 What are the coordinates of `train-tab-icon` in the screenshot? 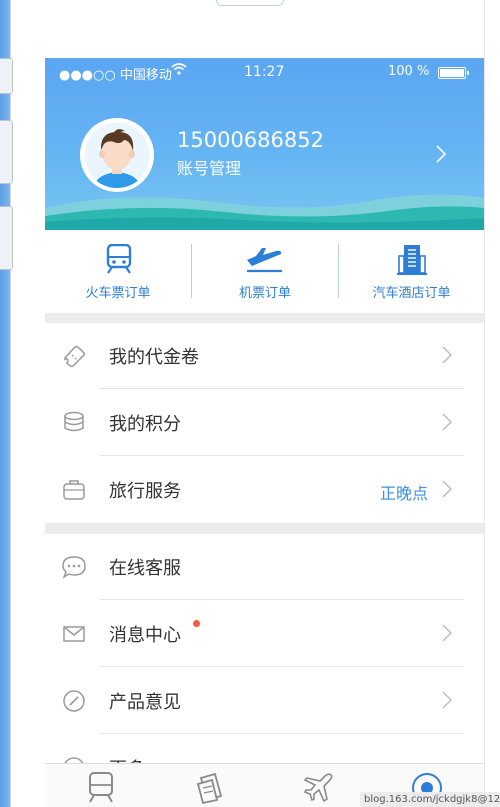 It's located at (101, 789).